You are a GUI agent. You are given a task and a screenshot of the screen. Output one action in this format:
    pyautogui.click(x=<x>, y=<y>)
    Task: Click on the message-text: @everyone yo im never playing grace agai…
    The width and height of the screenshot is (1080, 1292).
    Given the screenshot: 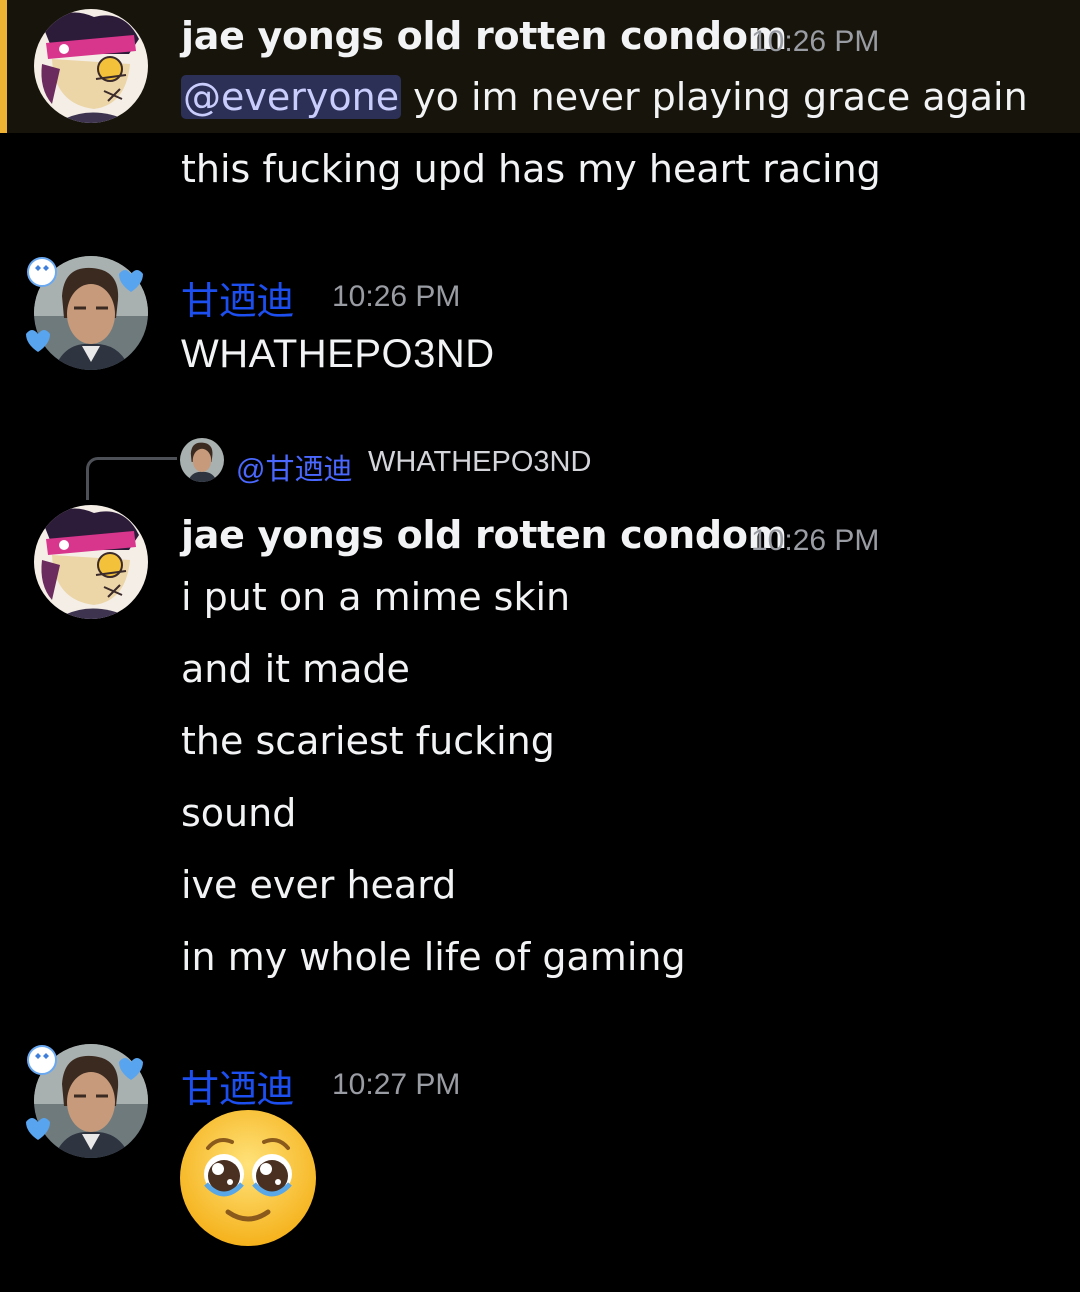 What is the action you would take?
    pyautogui.click(x=604, y=97)
    